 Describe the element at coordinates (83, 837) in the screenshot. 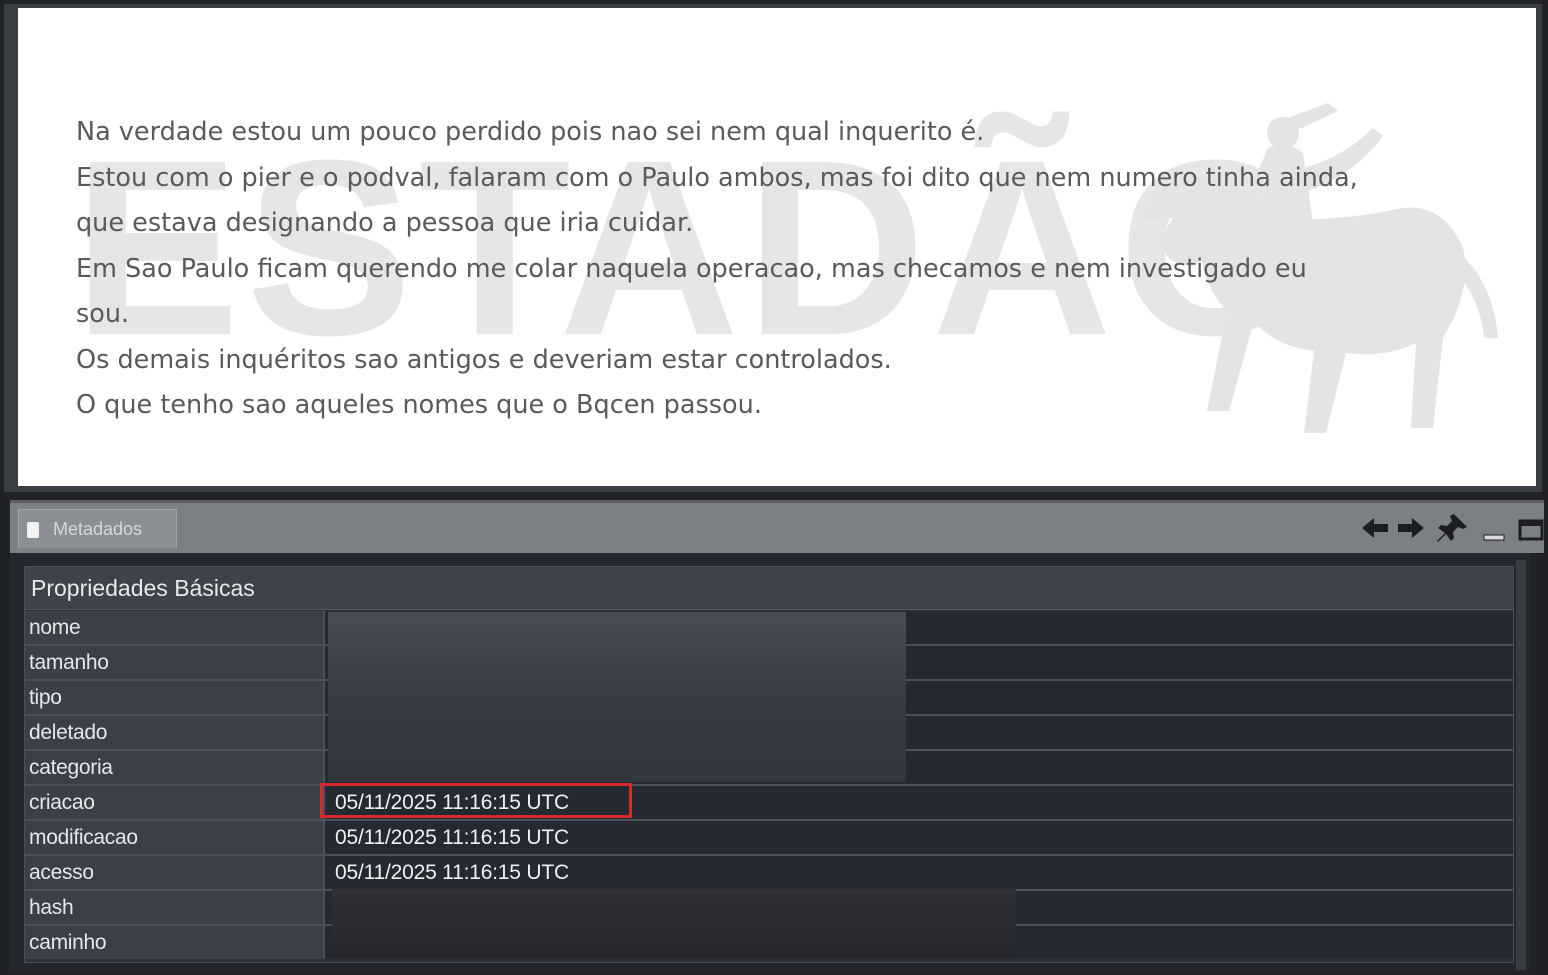

I see `property-key: modificacao` at that location.